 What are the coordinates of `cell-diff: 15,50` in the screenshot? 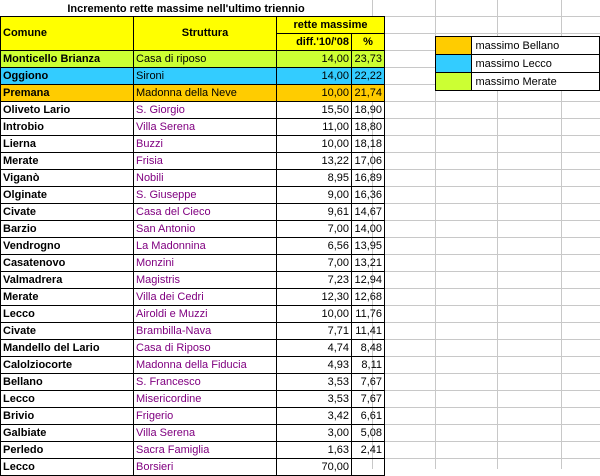 It's located at (314, 110).